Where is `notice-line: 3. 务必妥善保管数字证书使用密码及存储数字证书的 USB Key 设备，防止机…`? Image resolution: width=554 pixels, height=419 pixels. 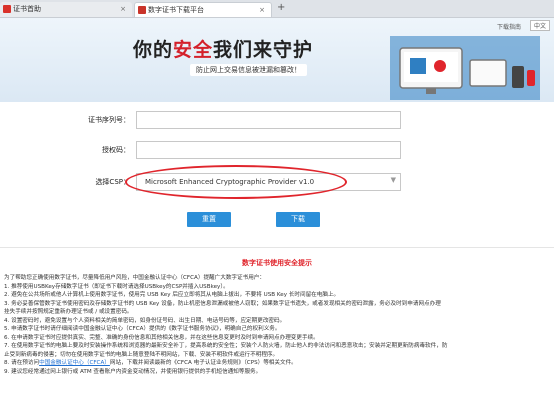 notice-line: 3. 务必妥善保管数字证书使用密码及存储数字证书的 USB Key 设备，防止机… is located at coordinates (222, 303).